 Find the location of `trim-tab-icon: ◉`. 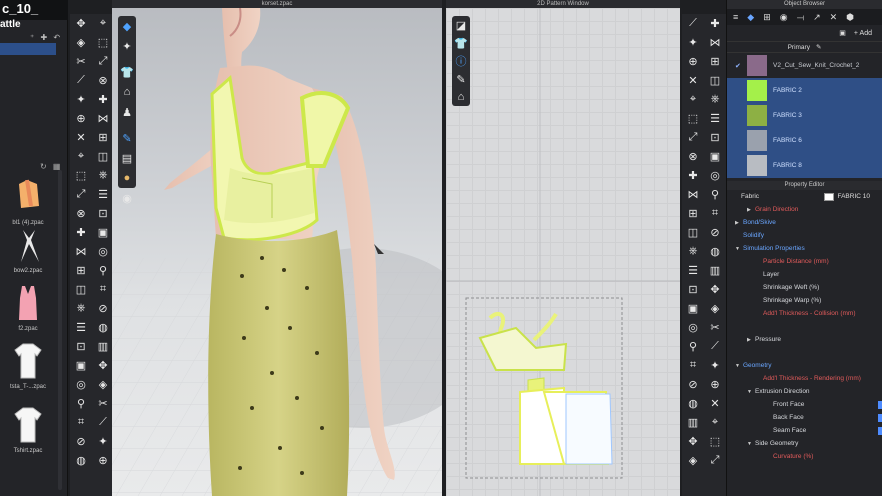

trim-tab-icon: ◉ is located at coordinates (784, 17).